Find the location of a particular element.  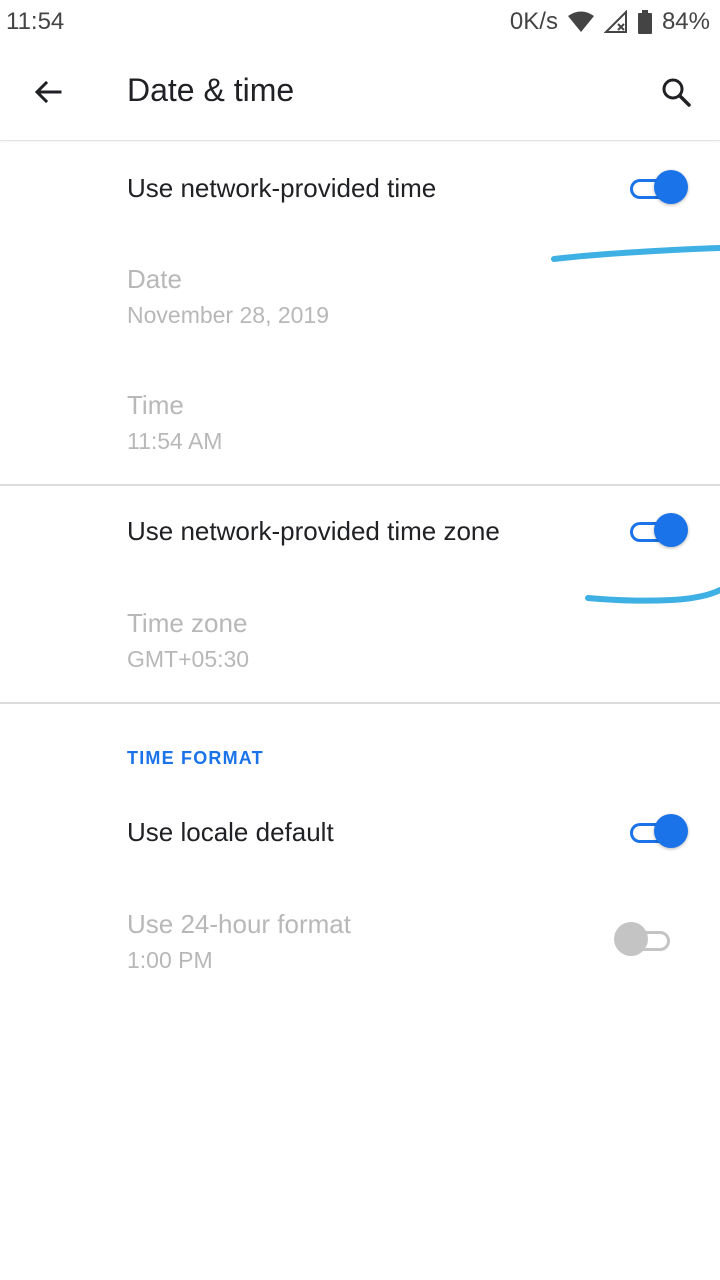

wifi-icon is located at coordinates (580, 22).